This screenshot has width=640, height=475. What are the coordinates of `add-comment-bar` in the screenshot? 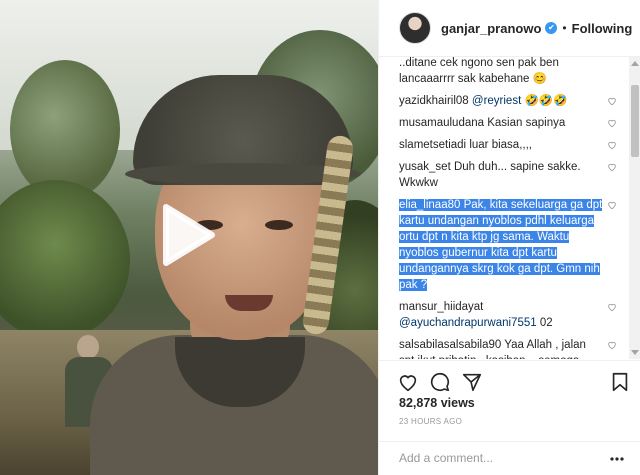 It's located at (509, 458).